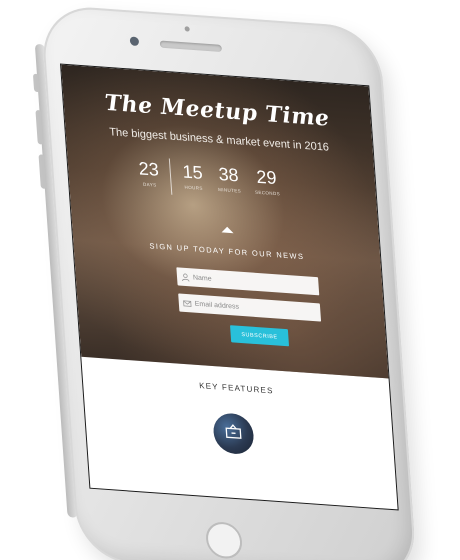  I want to click on countdown-hours-label: HOURS, so click(193, 187).